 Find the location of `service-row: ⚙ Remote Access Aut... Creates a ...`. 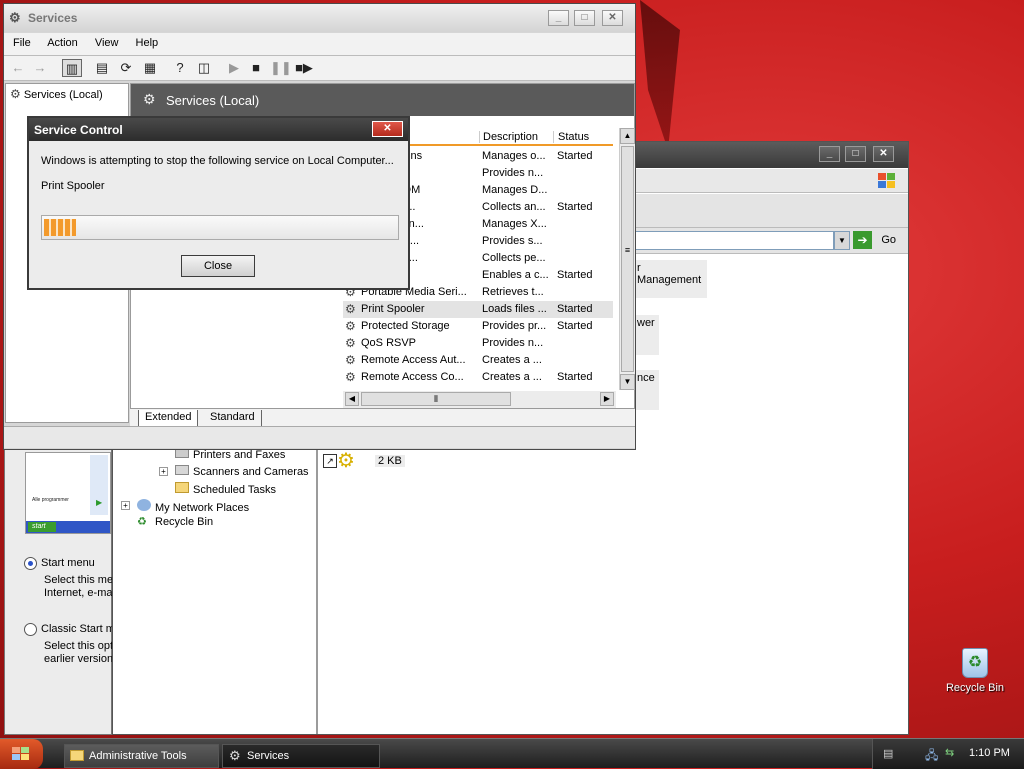

service-row: ⚙ Remote Access Aut... Creates a ... is located at coordinates (478, 360).